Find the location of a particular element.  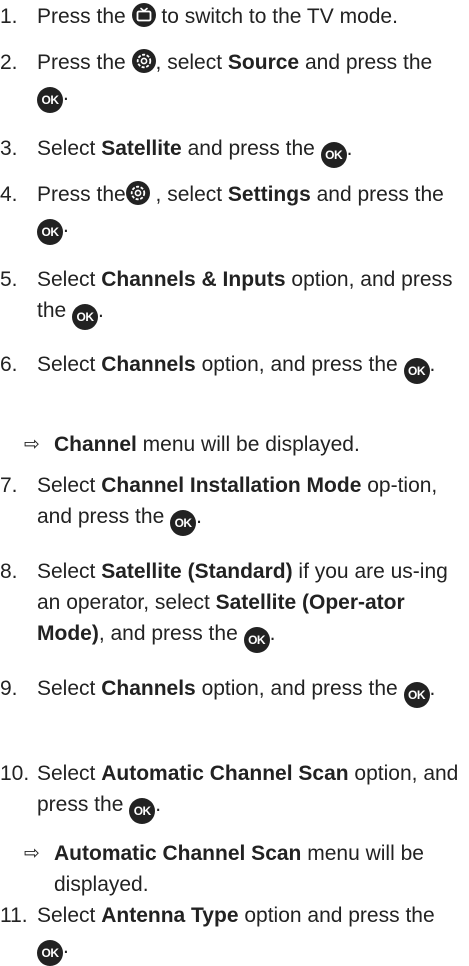

step-text: Select Satellite and press the OK. is located at coordinates (249, 150).